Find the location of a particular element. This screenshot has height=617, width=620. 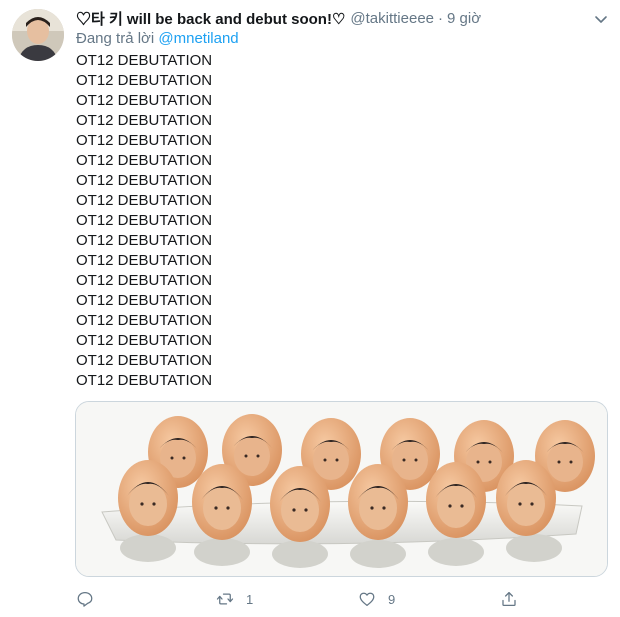

avatar is located at coordinates (38, 35).